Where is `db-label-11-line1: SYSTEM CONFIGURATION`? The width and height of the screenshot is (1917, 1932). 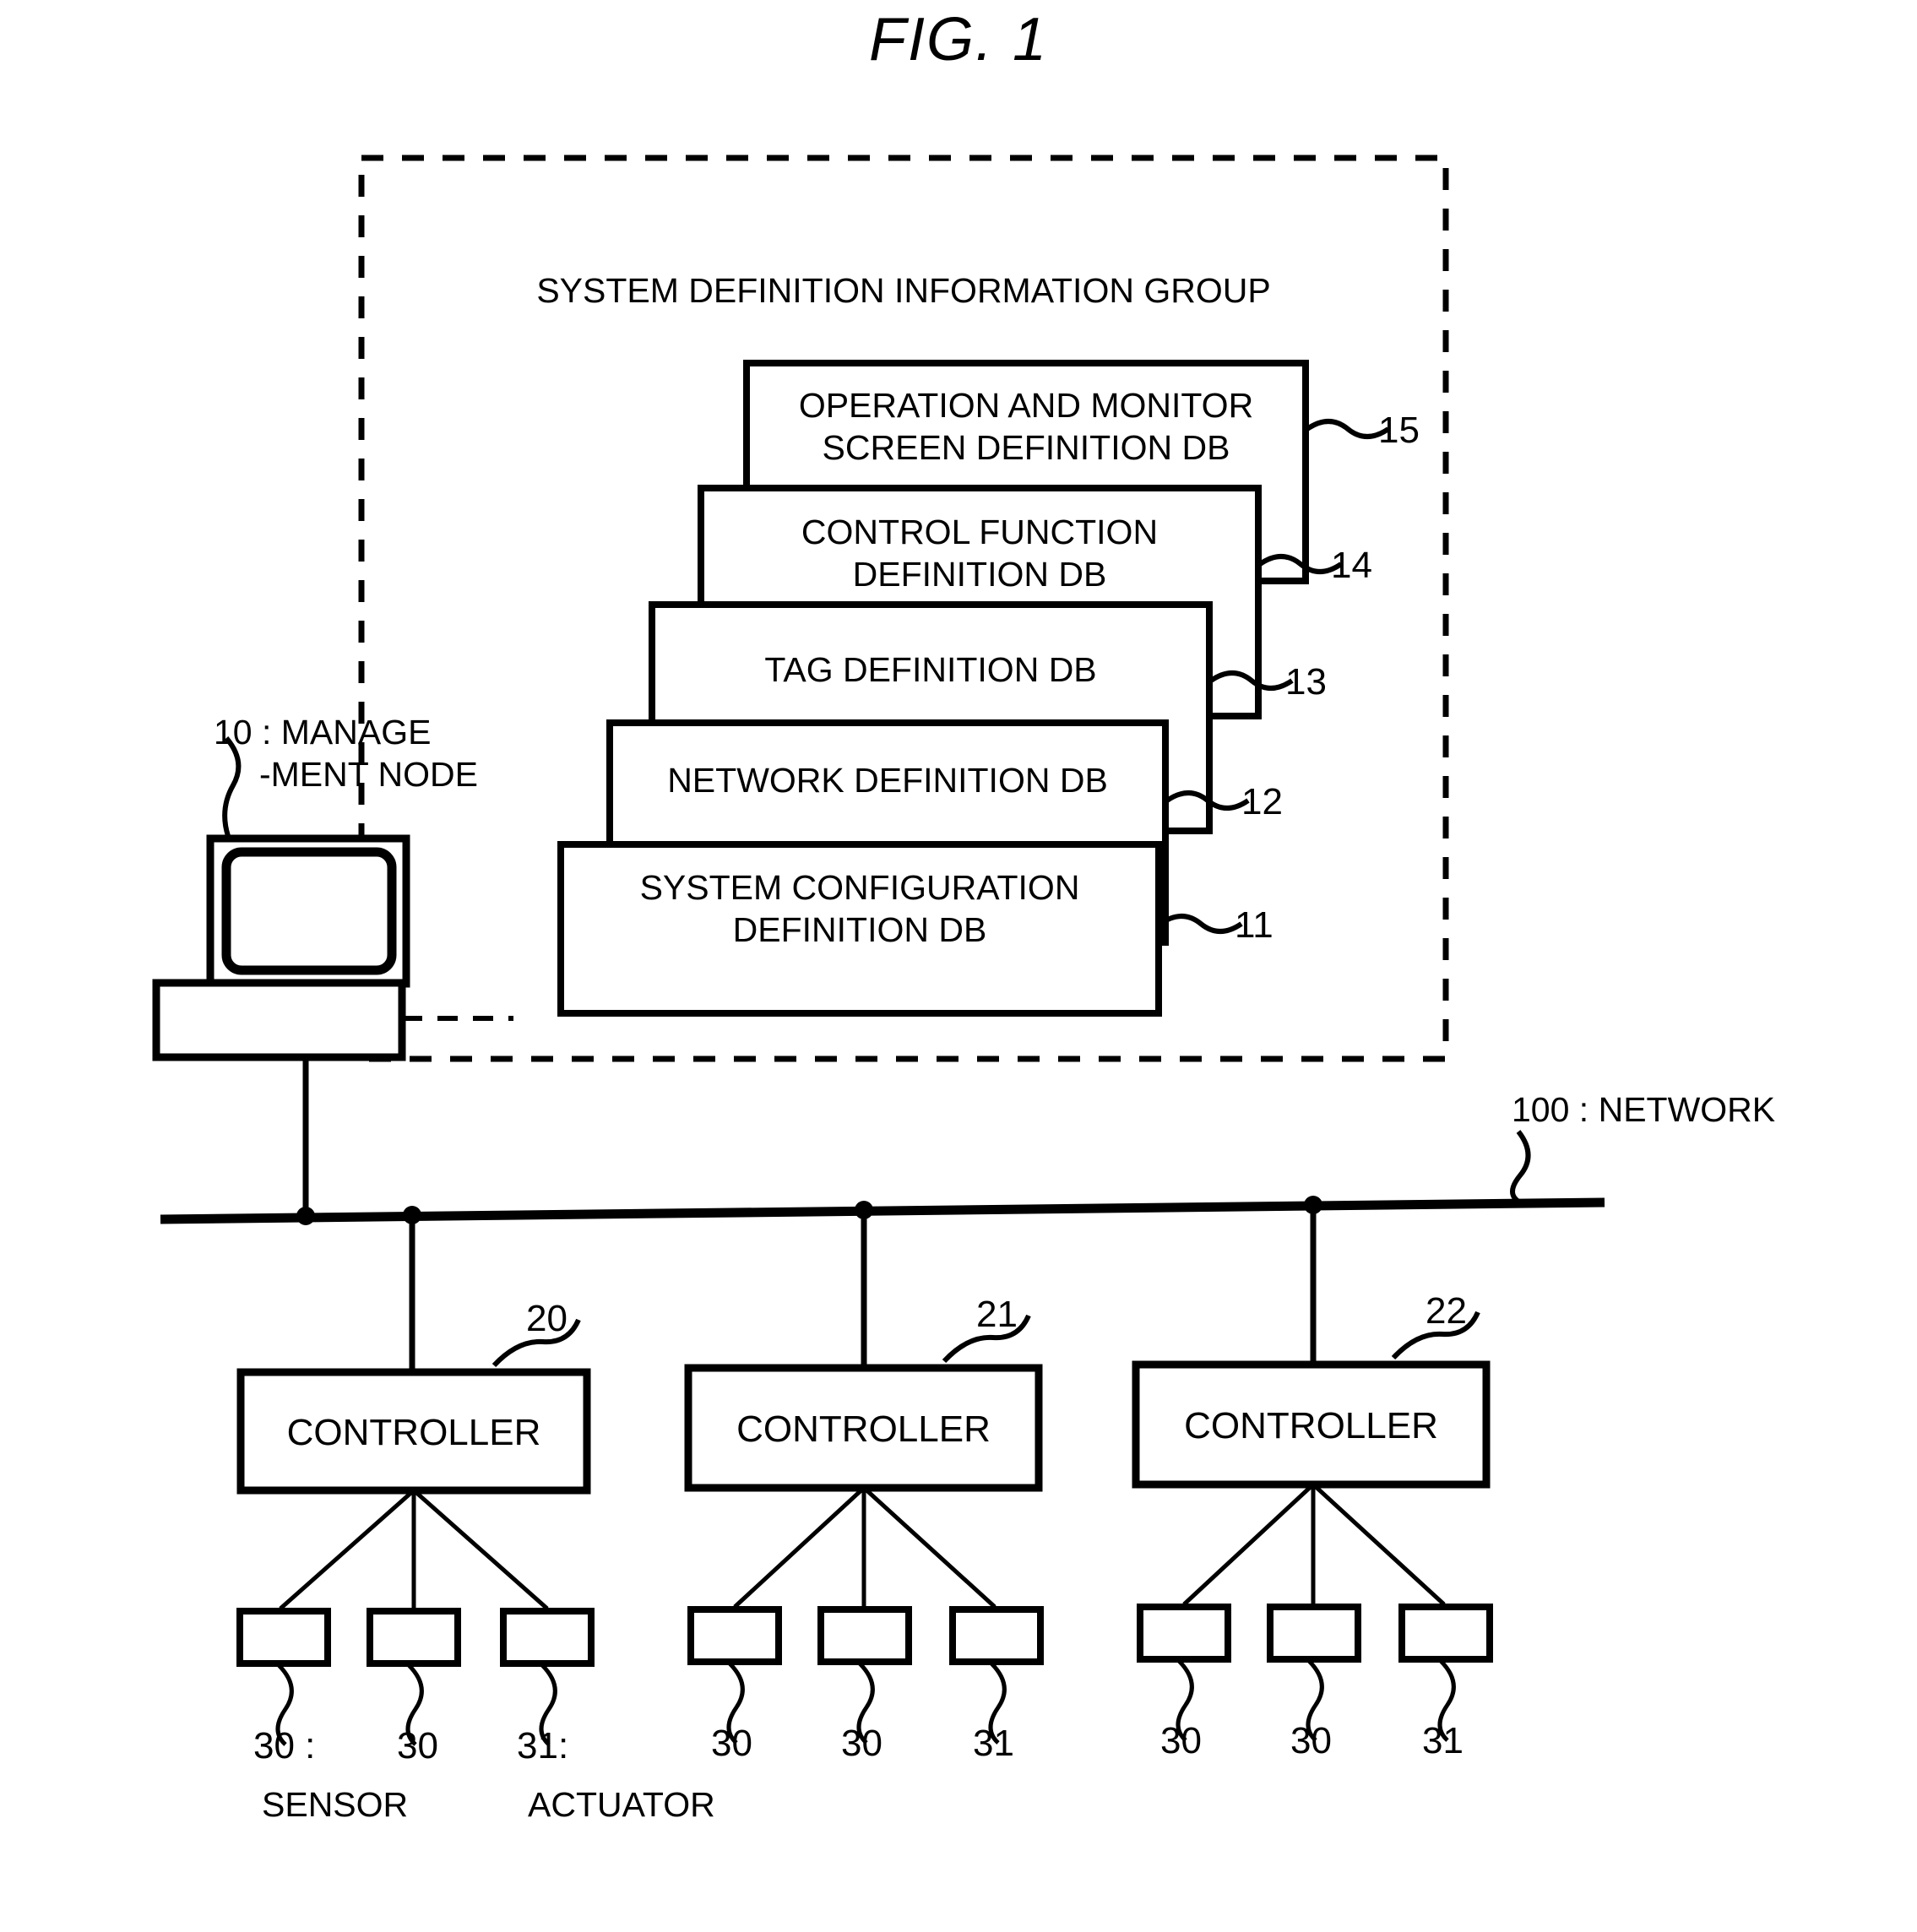
db-label-11-line1: SYSTEM CONFIGURATION is located at coordinates (859, 887).